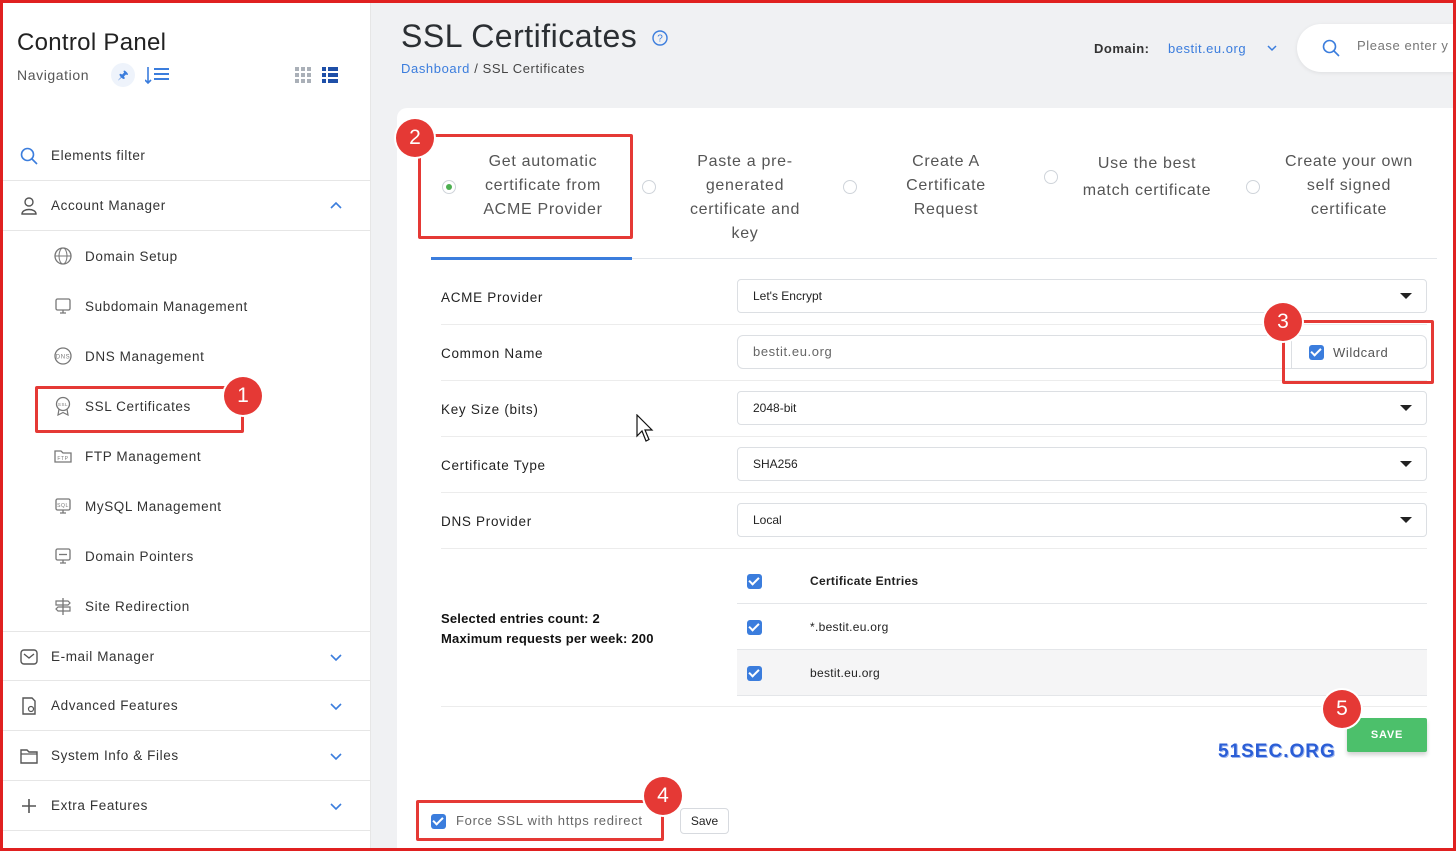 The height and width of the screenshot is (851, 1456). I want to click on tab-line: certificate from, so click(543, 185).